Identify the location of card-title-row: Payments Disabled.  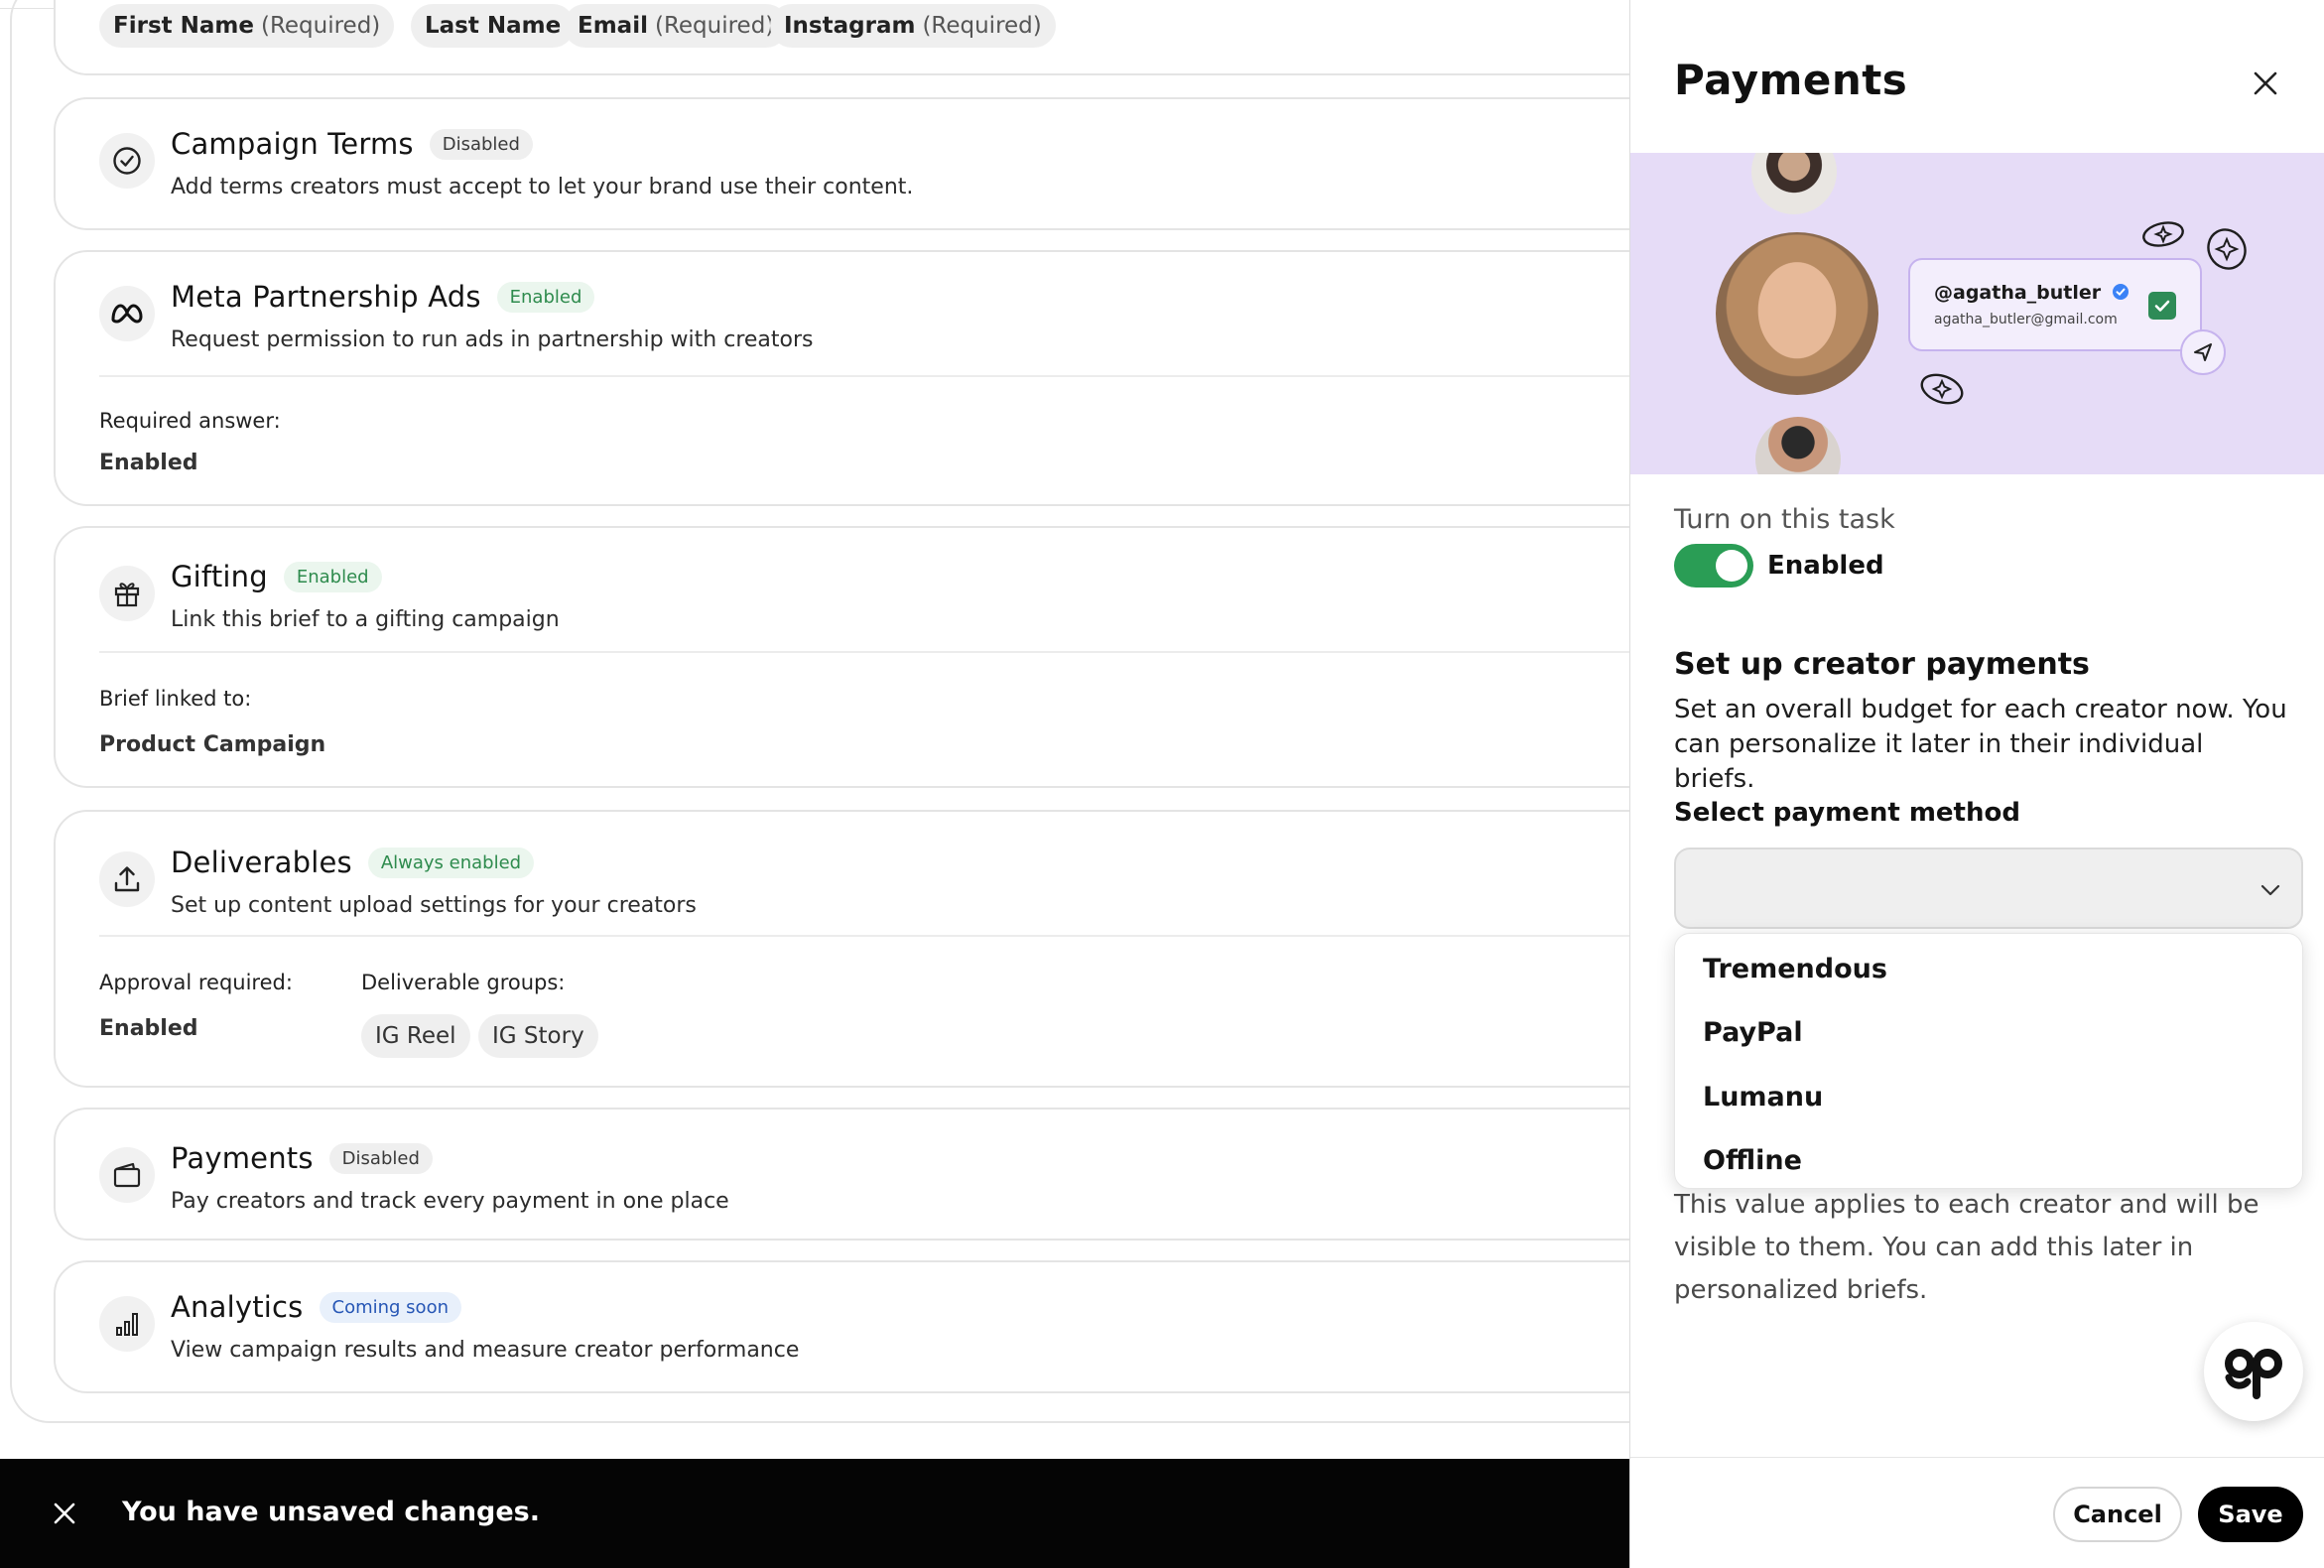
(302, 1158).